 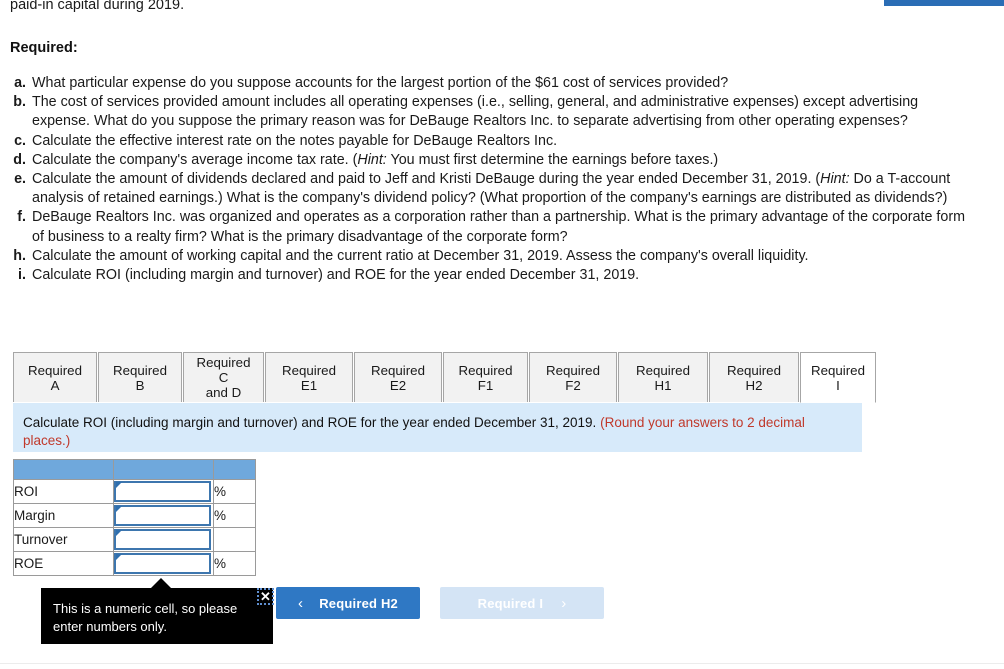 I want to click on previous-requirement-button: ‹ Required H2, so click(x=348, y=603).